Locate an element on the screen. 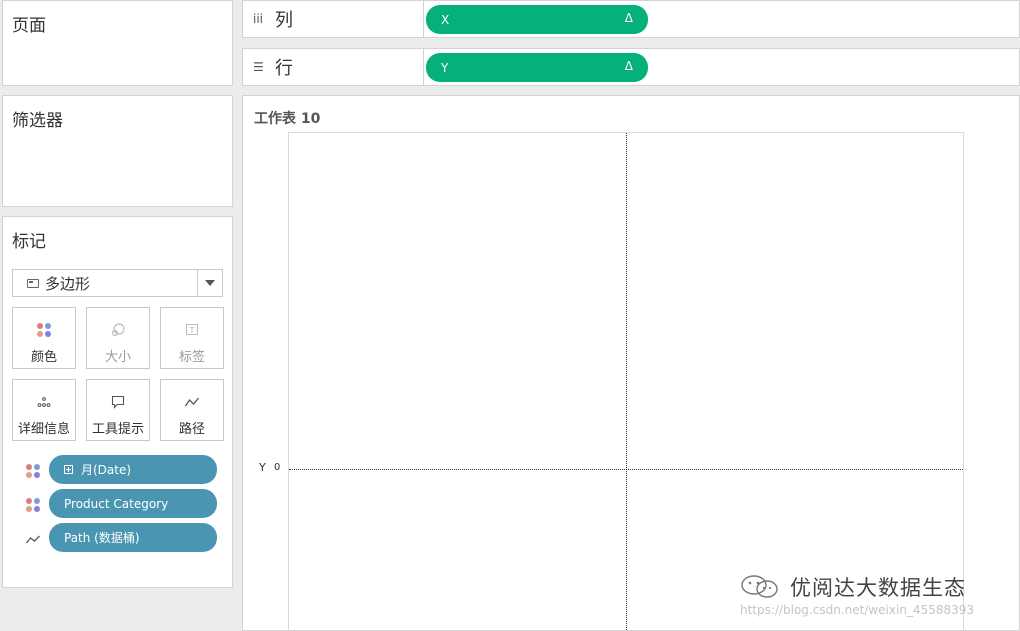 The image size is (1020, 631). detail-button-label: 详细信息 is located at coordinates (43, 429).